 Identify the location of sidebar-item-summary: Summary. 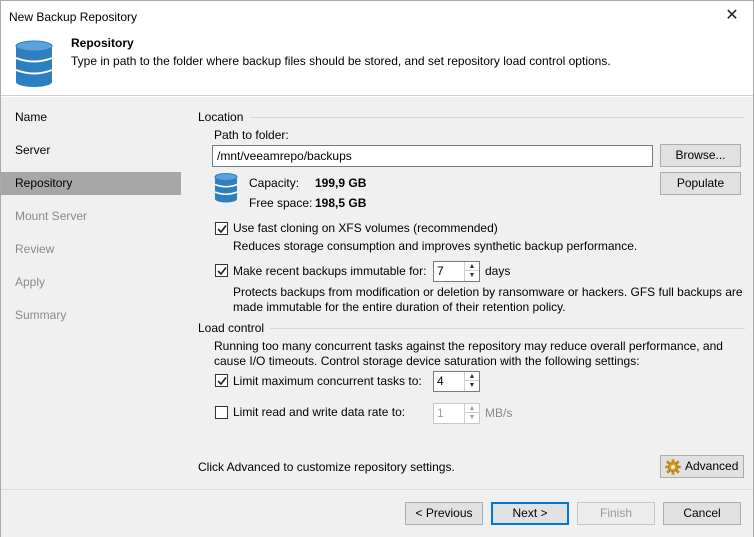
(41, 315).